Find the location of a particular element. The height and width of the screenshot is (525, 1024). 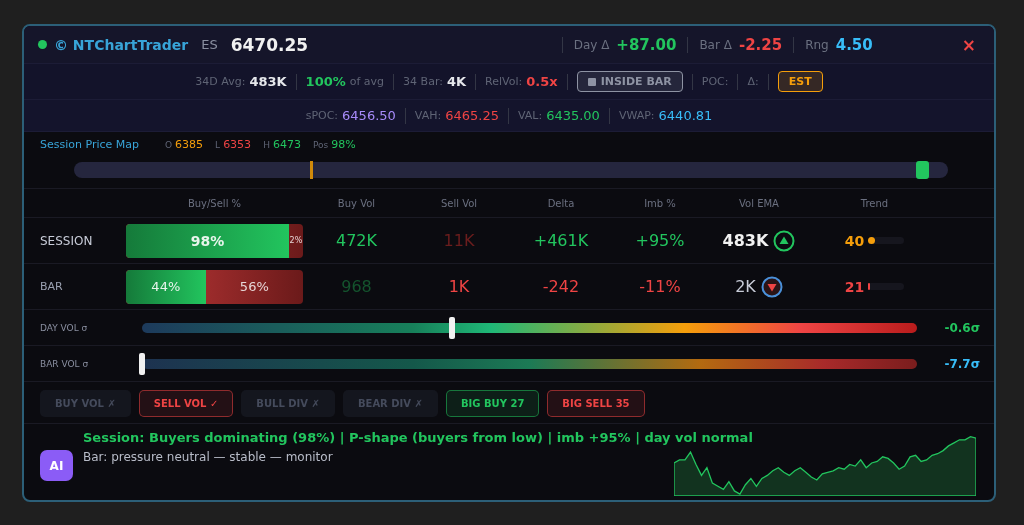

stat-value: 6353 is located at coordinates (237, 144).